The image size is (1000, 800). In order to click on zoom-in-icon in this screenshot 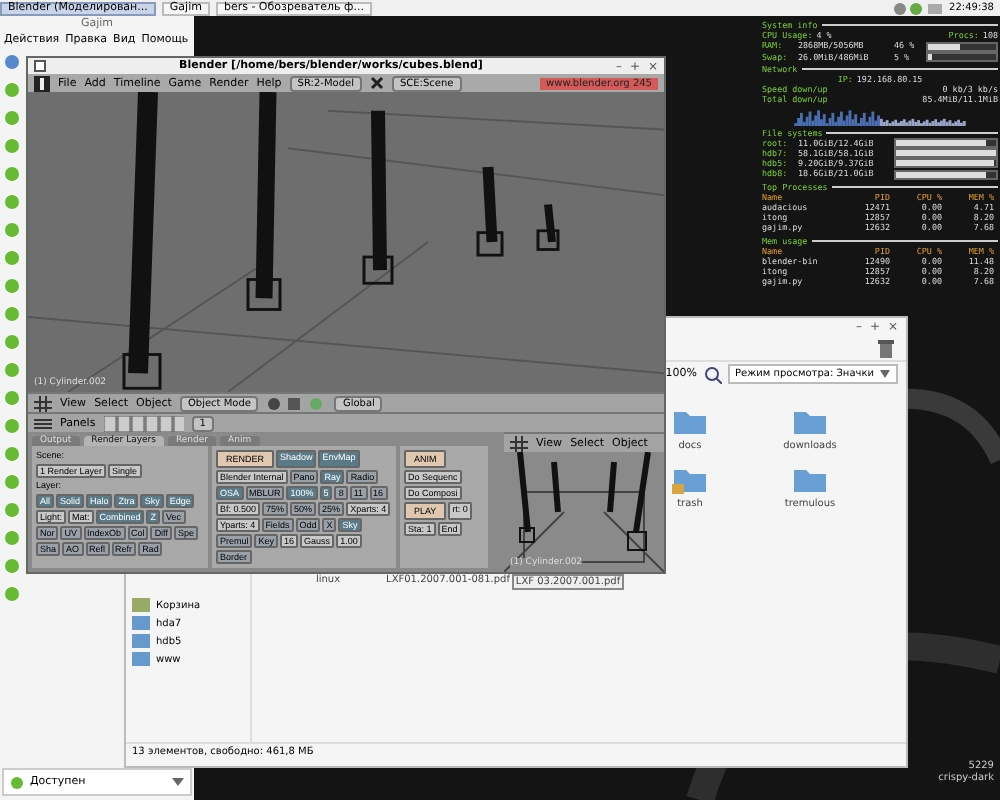, I will do `click(712, 374)`.